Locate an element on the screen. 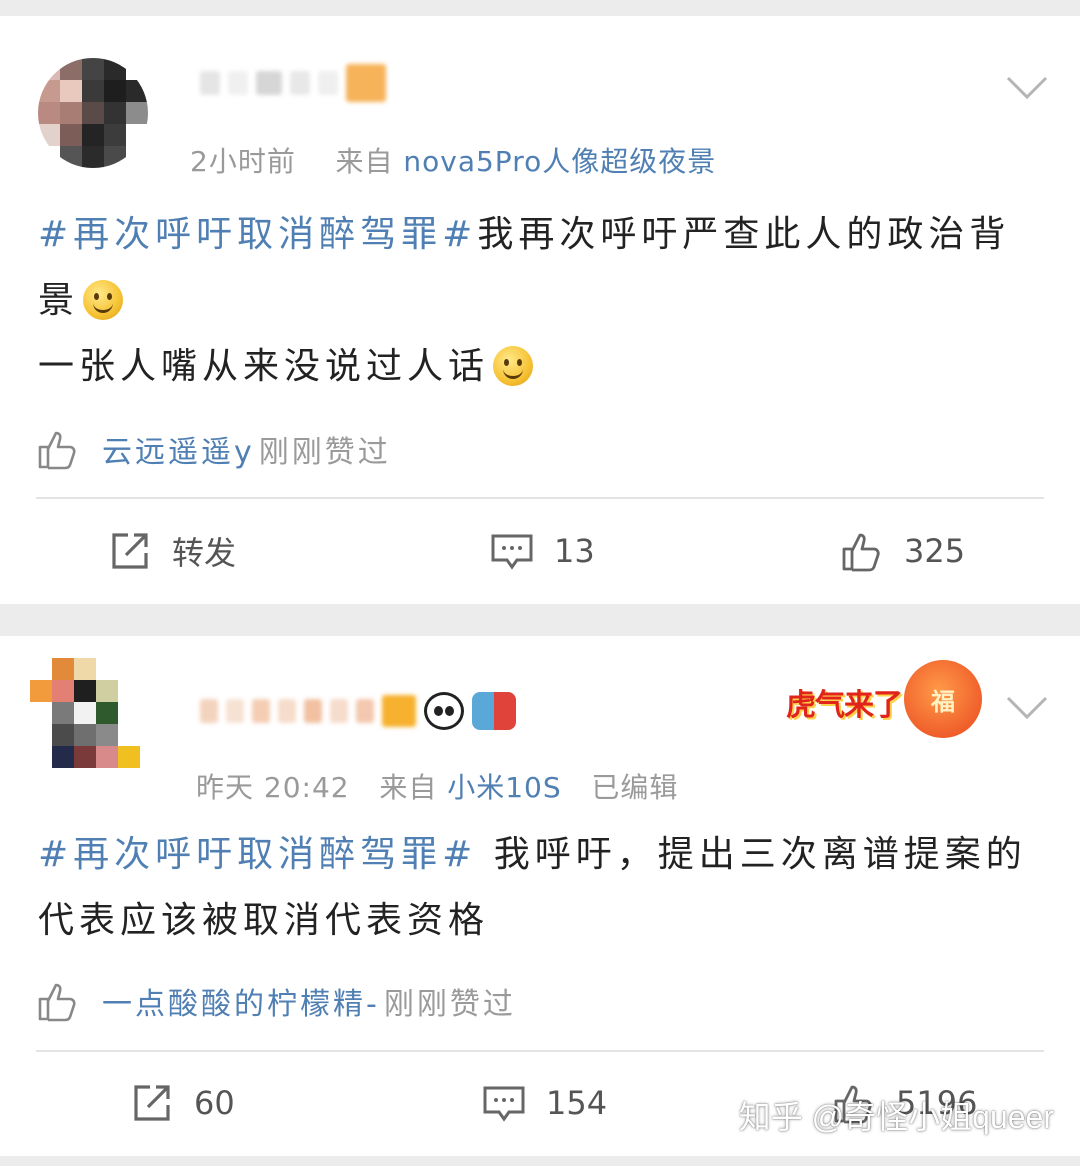 The width and height of the screenshot is (1080, 1166). repost-label: 转发 is located at coordinates (204, 553).